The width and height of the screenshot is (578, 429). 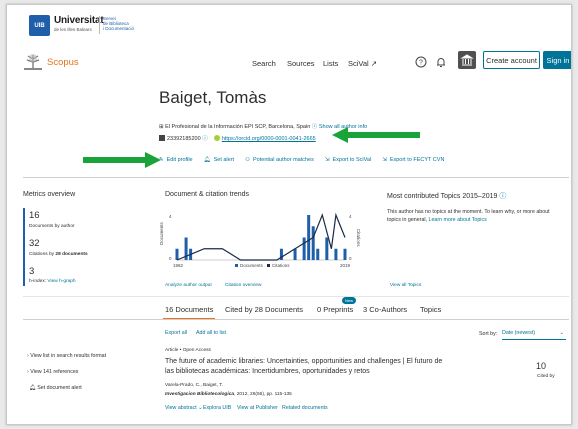 I want to click on chevron-down-icon: ⌄, so click(x=561, y=333).